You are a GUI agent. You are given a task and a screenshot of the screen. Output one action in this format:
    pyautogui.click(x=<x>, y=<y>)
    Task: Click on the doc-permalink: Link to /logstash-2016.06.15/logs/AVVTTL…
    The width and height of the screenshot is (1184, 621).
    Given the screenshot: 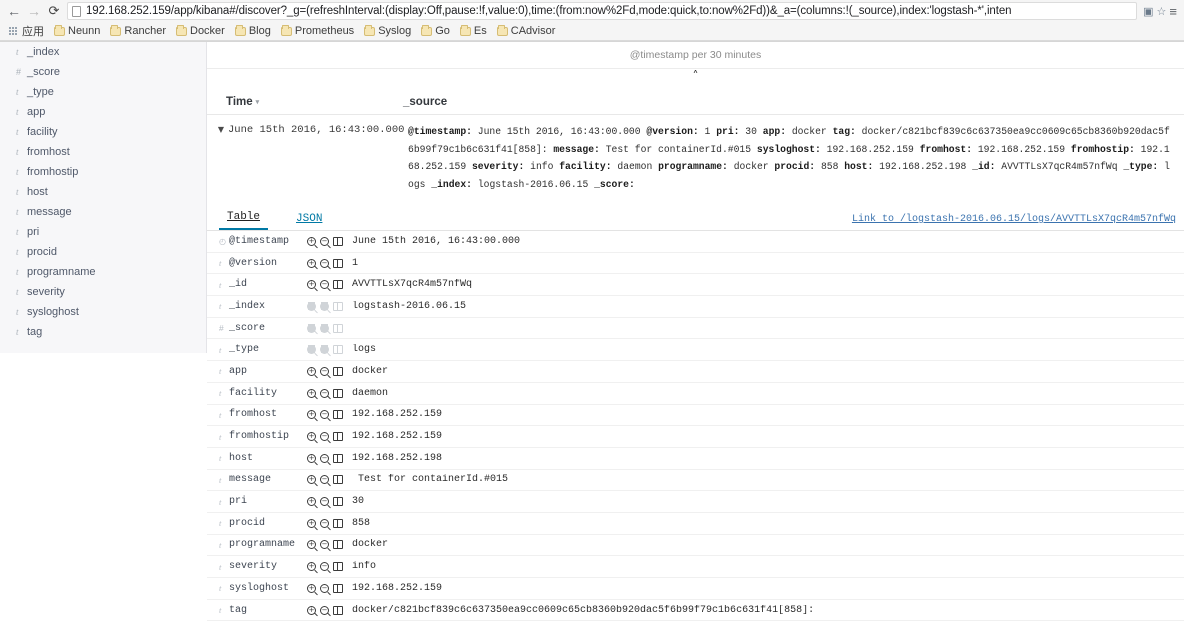 What is the action you would take?
    pyautogui.click(x=1014, y=219)
    